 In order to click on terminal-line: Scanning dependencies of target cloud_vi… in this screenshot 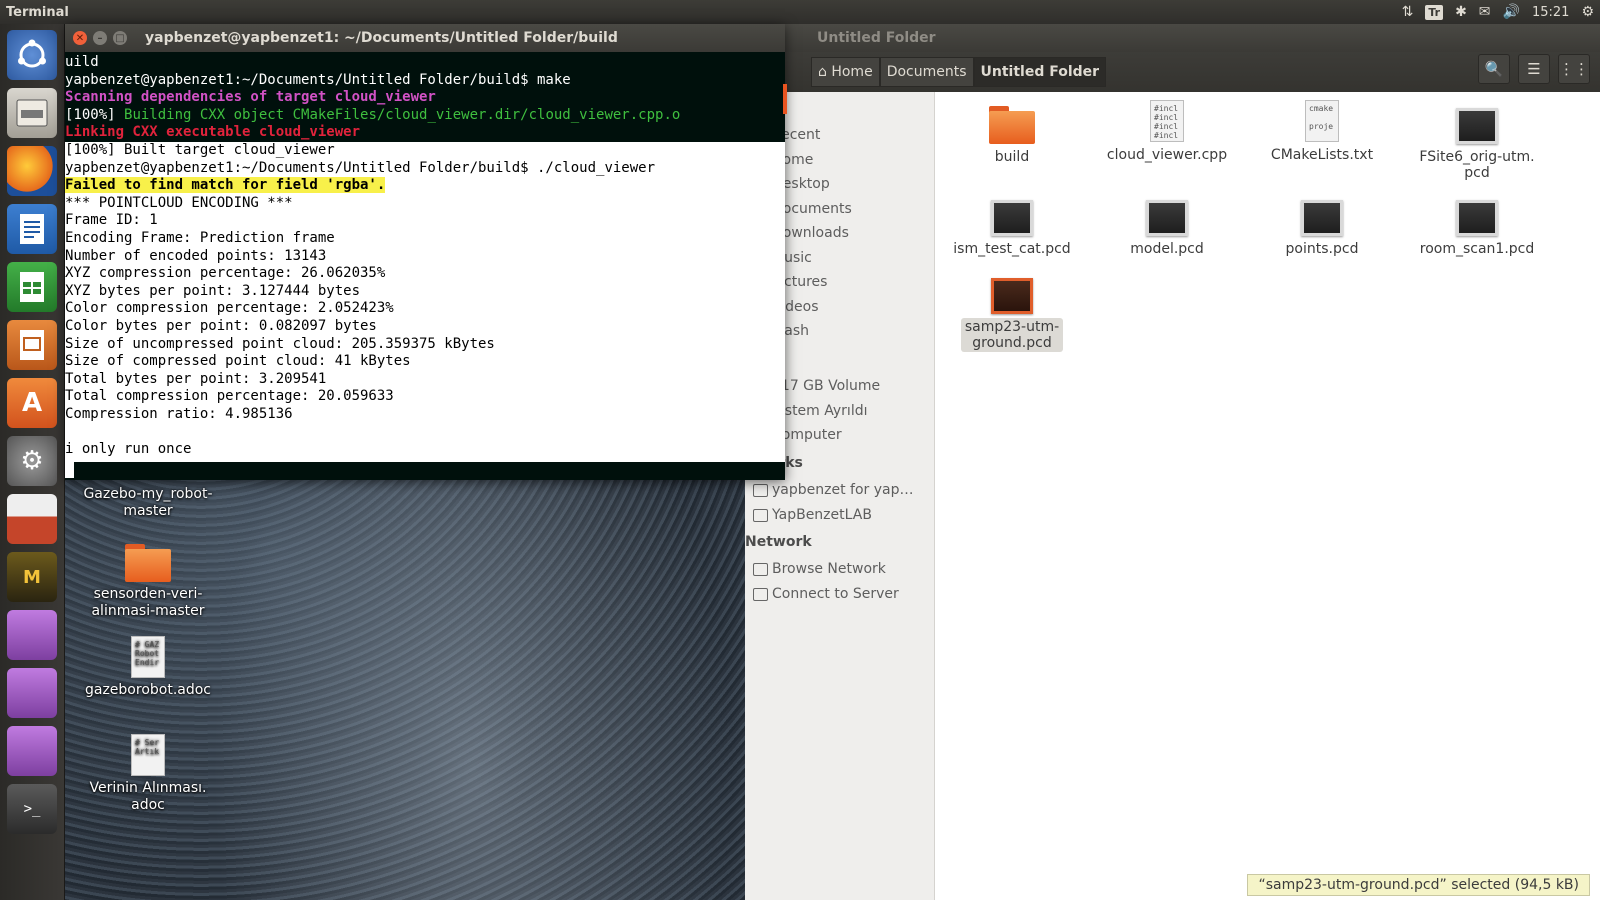, I will do `click(250, 97)`.